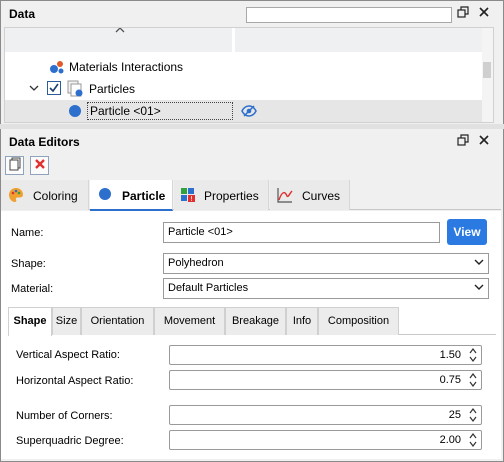 The width and height of the screenshot is (504, 462). Describe the element at coordinates (326, 288) in the screenshot. I see `material-select: Default Particles` at that location.